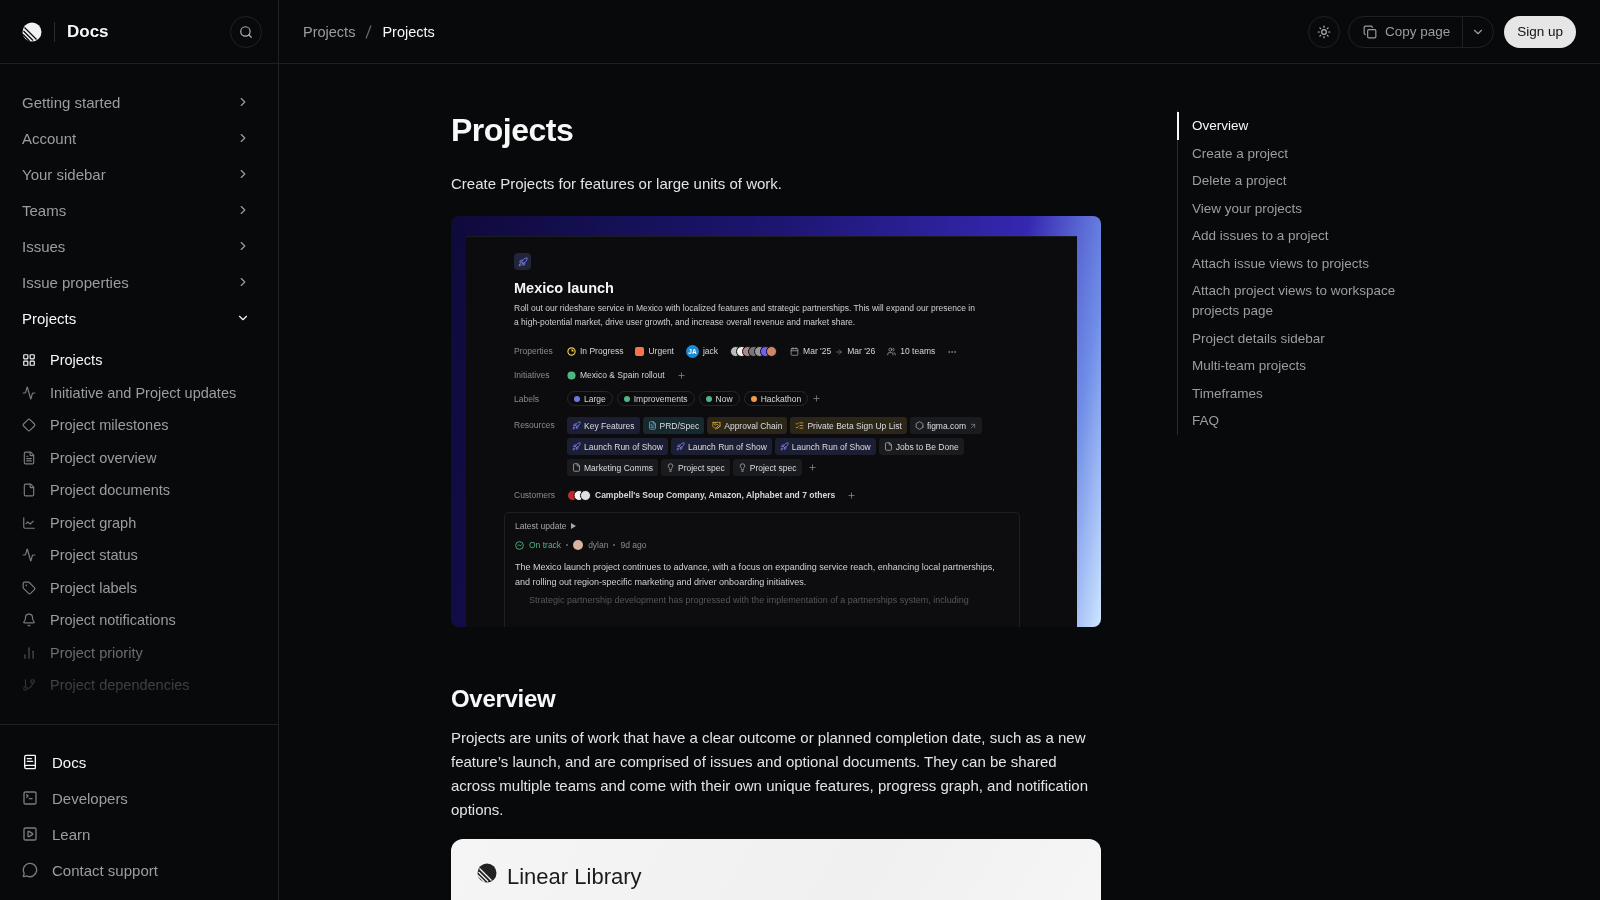 This screenshot has width=1600, height=900. Describe the element at coordinates (1323, 31) in the screenshot. I see `sun-icon` at that location.